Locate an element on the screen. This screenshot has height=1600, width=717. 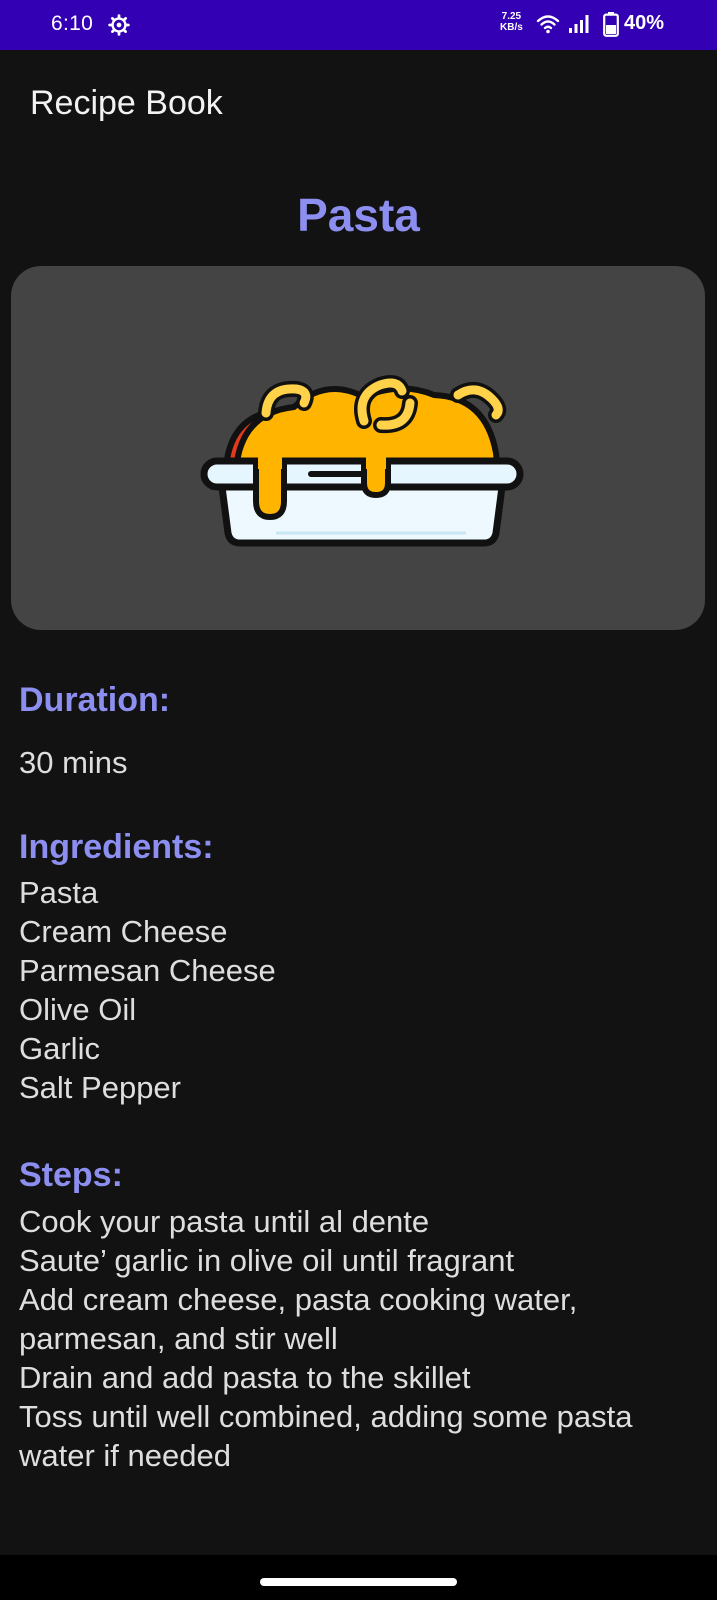
ingredients-heading: Ingredients: is located at coordinates (116, 847).